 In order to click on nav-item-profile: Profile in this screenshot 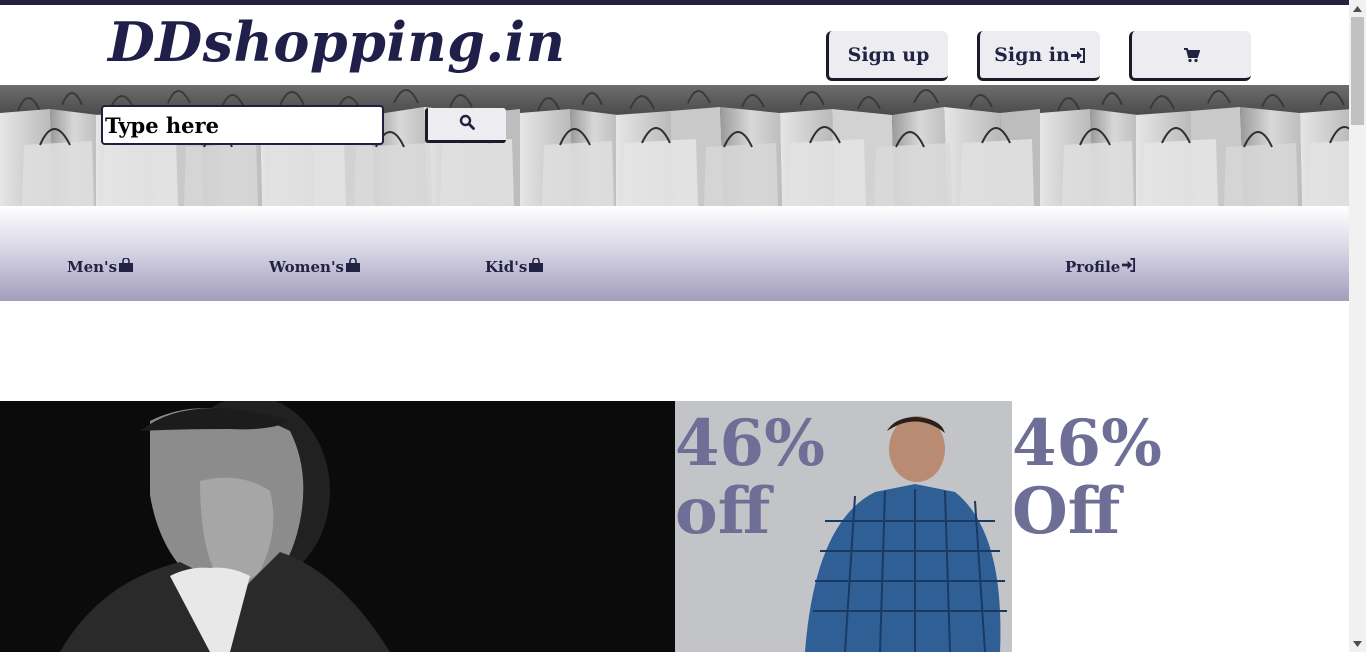, I will do `click(1100, 267)`.